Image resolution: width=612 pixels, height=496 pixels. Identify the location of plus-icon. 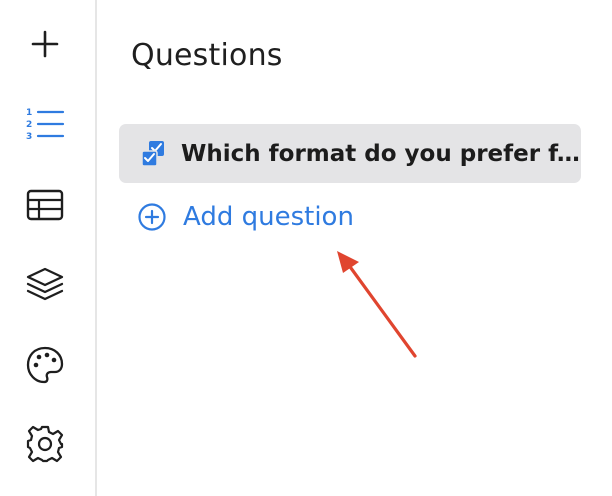
(45, 44).